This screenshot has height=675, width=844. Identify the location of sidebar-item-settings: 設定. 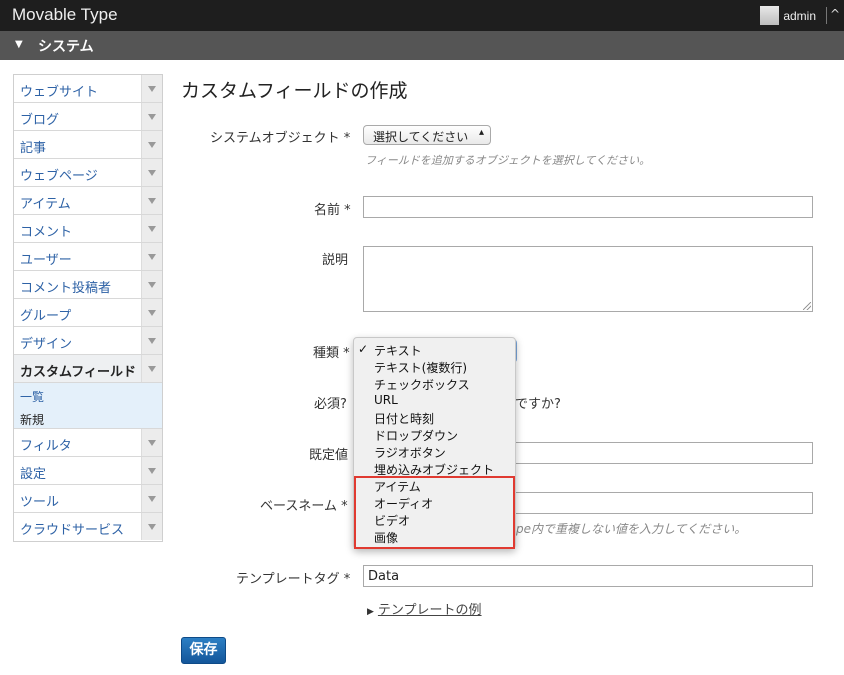
(88, 471).